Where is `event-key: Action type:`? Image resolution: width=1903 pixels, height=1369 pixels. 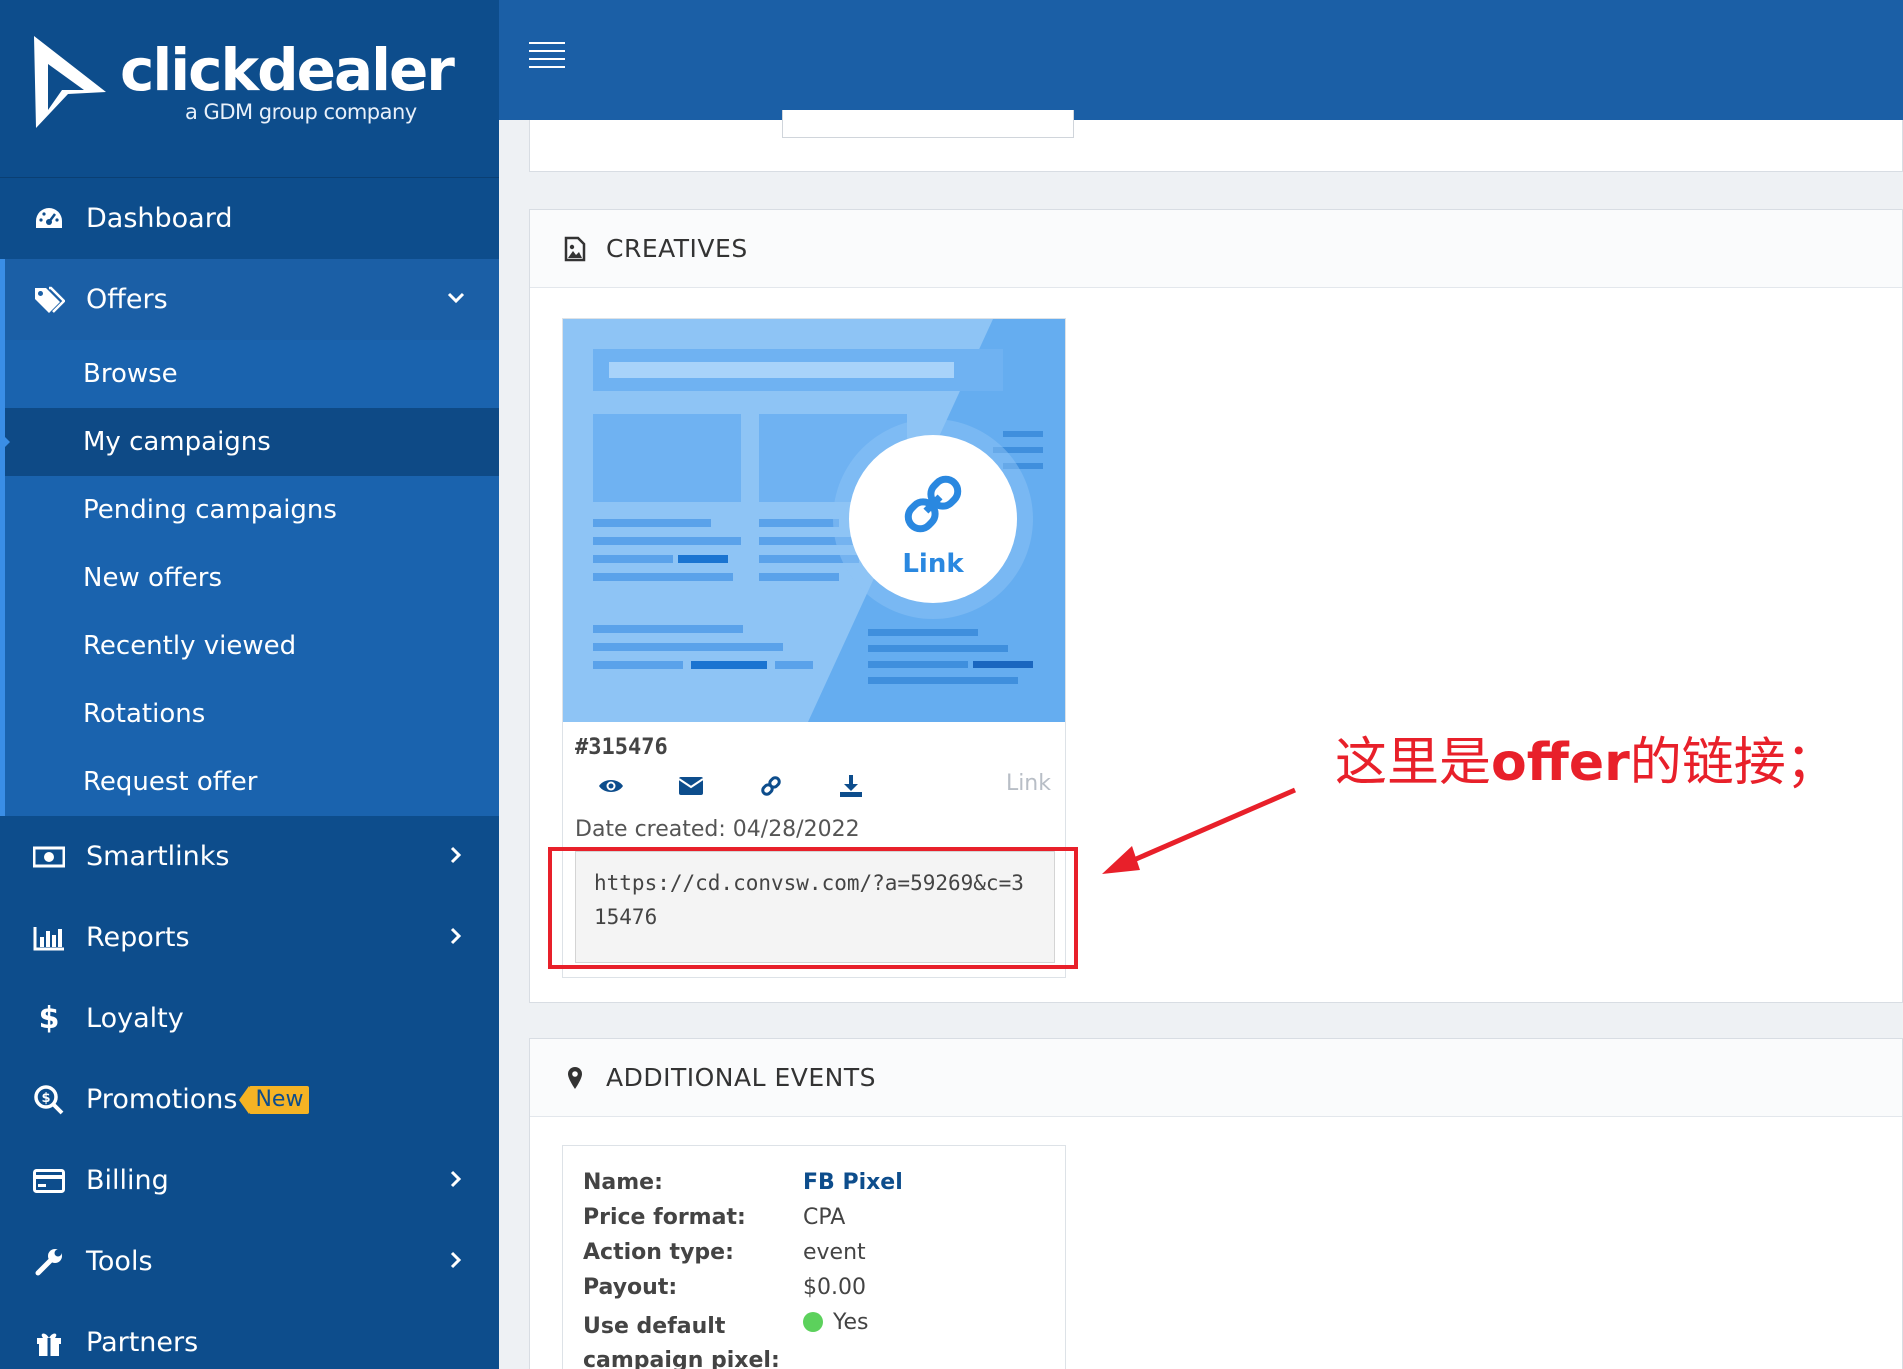
event-key: Action type: is located at coordinates (658, 1252).